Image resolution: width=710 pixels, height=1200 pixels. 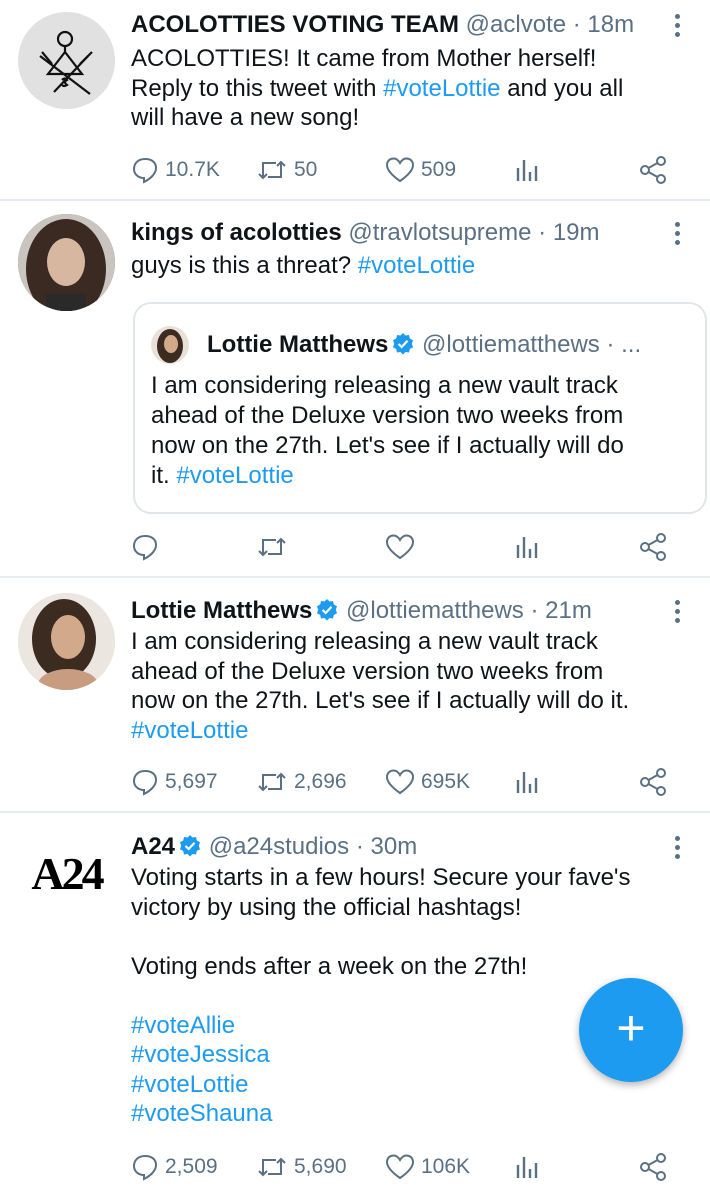 What do you see at coordinates (164, 475) in the screenshot?
I see `quoted-text-span: it.` at bounding box center [164, 475].